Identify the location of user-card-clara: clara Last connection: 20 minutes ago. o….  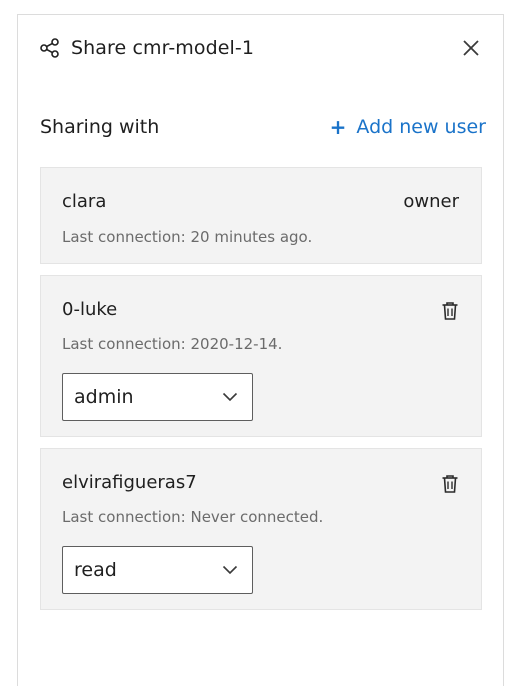
(261, 215).